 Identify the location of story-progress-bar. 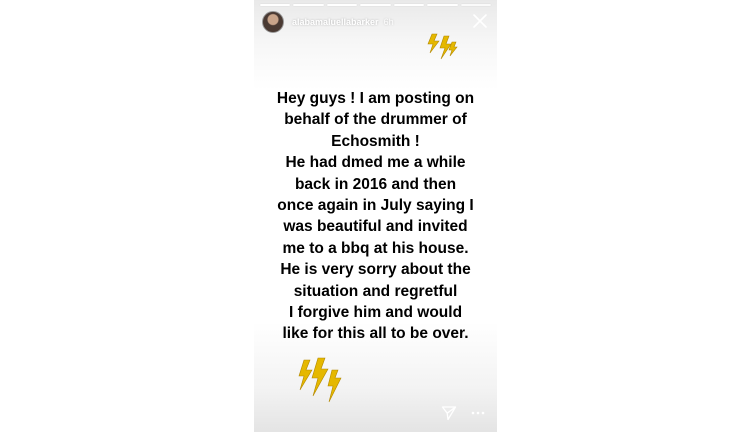
(375, 5).